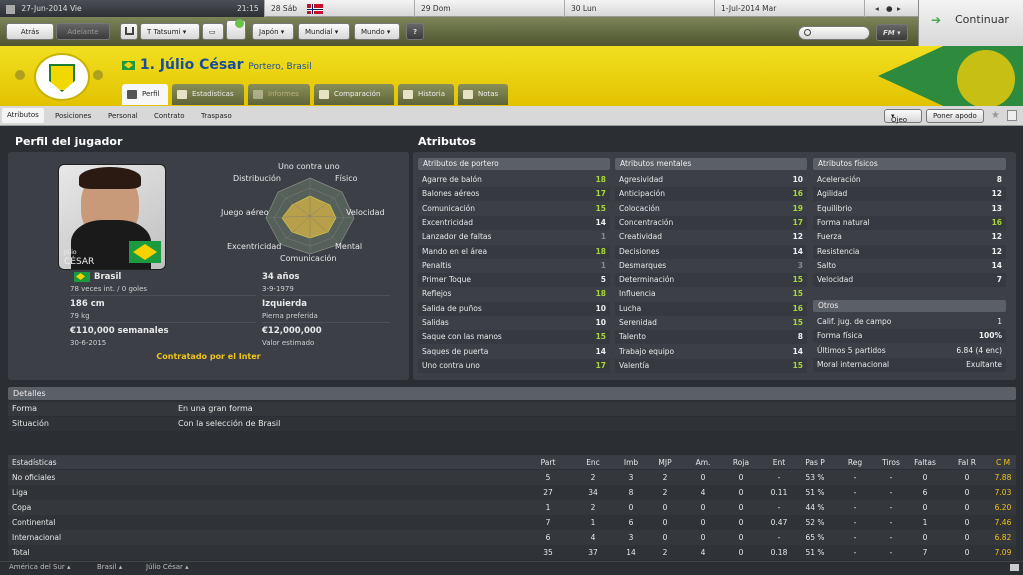 The width and height of the screenshot is (1023, 575). Describe the element at coordinates (548, 462) in the screenshot. I see `stats-column-header: Part` at that location.